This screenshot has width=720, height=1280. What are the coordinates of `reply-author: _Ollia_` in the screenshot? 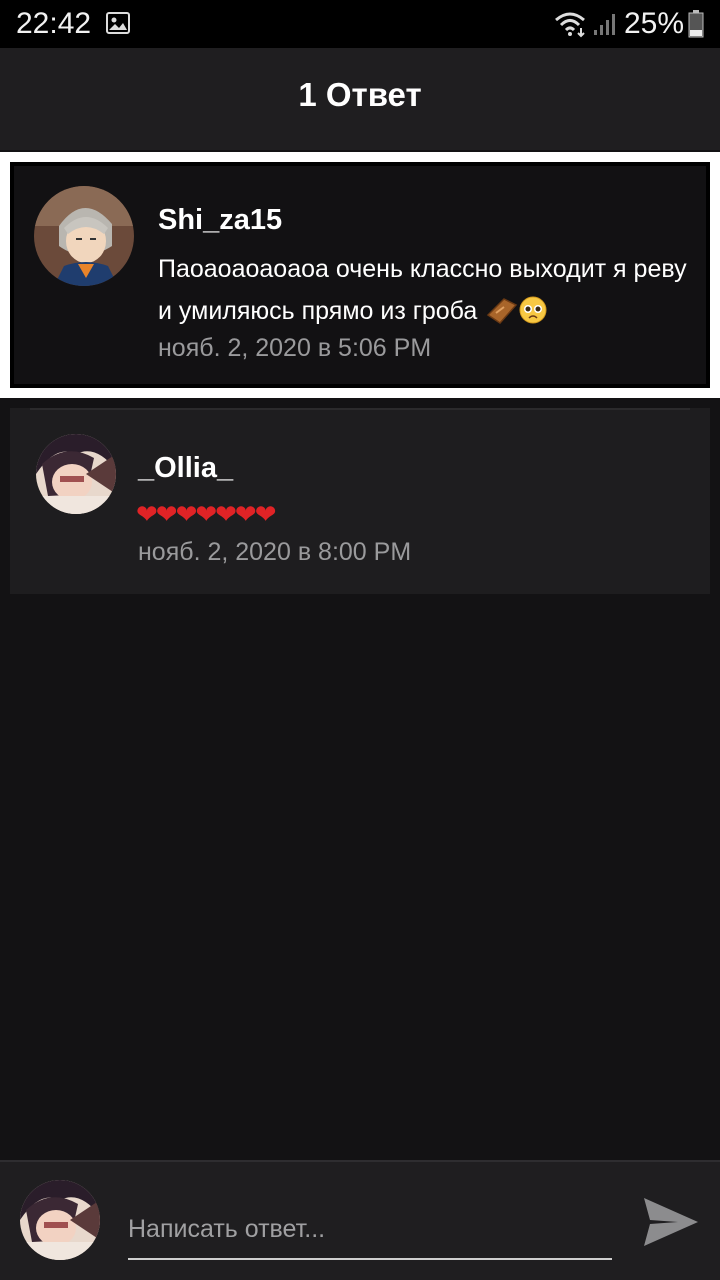 It's located at (185, 468).